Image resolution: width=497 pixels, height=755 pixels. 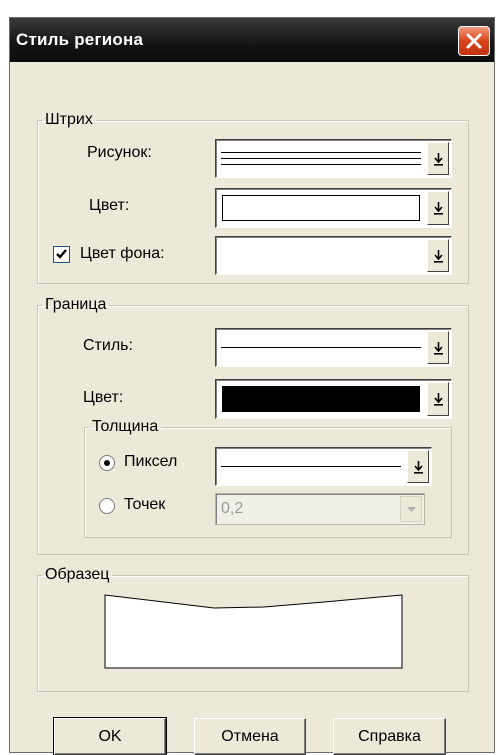 What do you see at coordinates (250, 736) in the screenshot?
I see `cancel-button: Отмена` at bounding box center [250, 736].